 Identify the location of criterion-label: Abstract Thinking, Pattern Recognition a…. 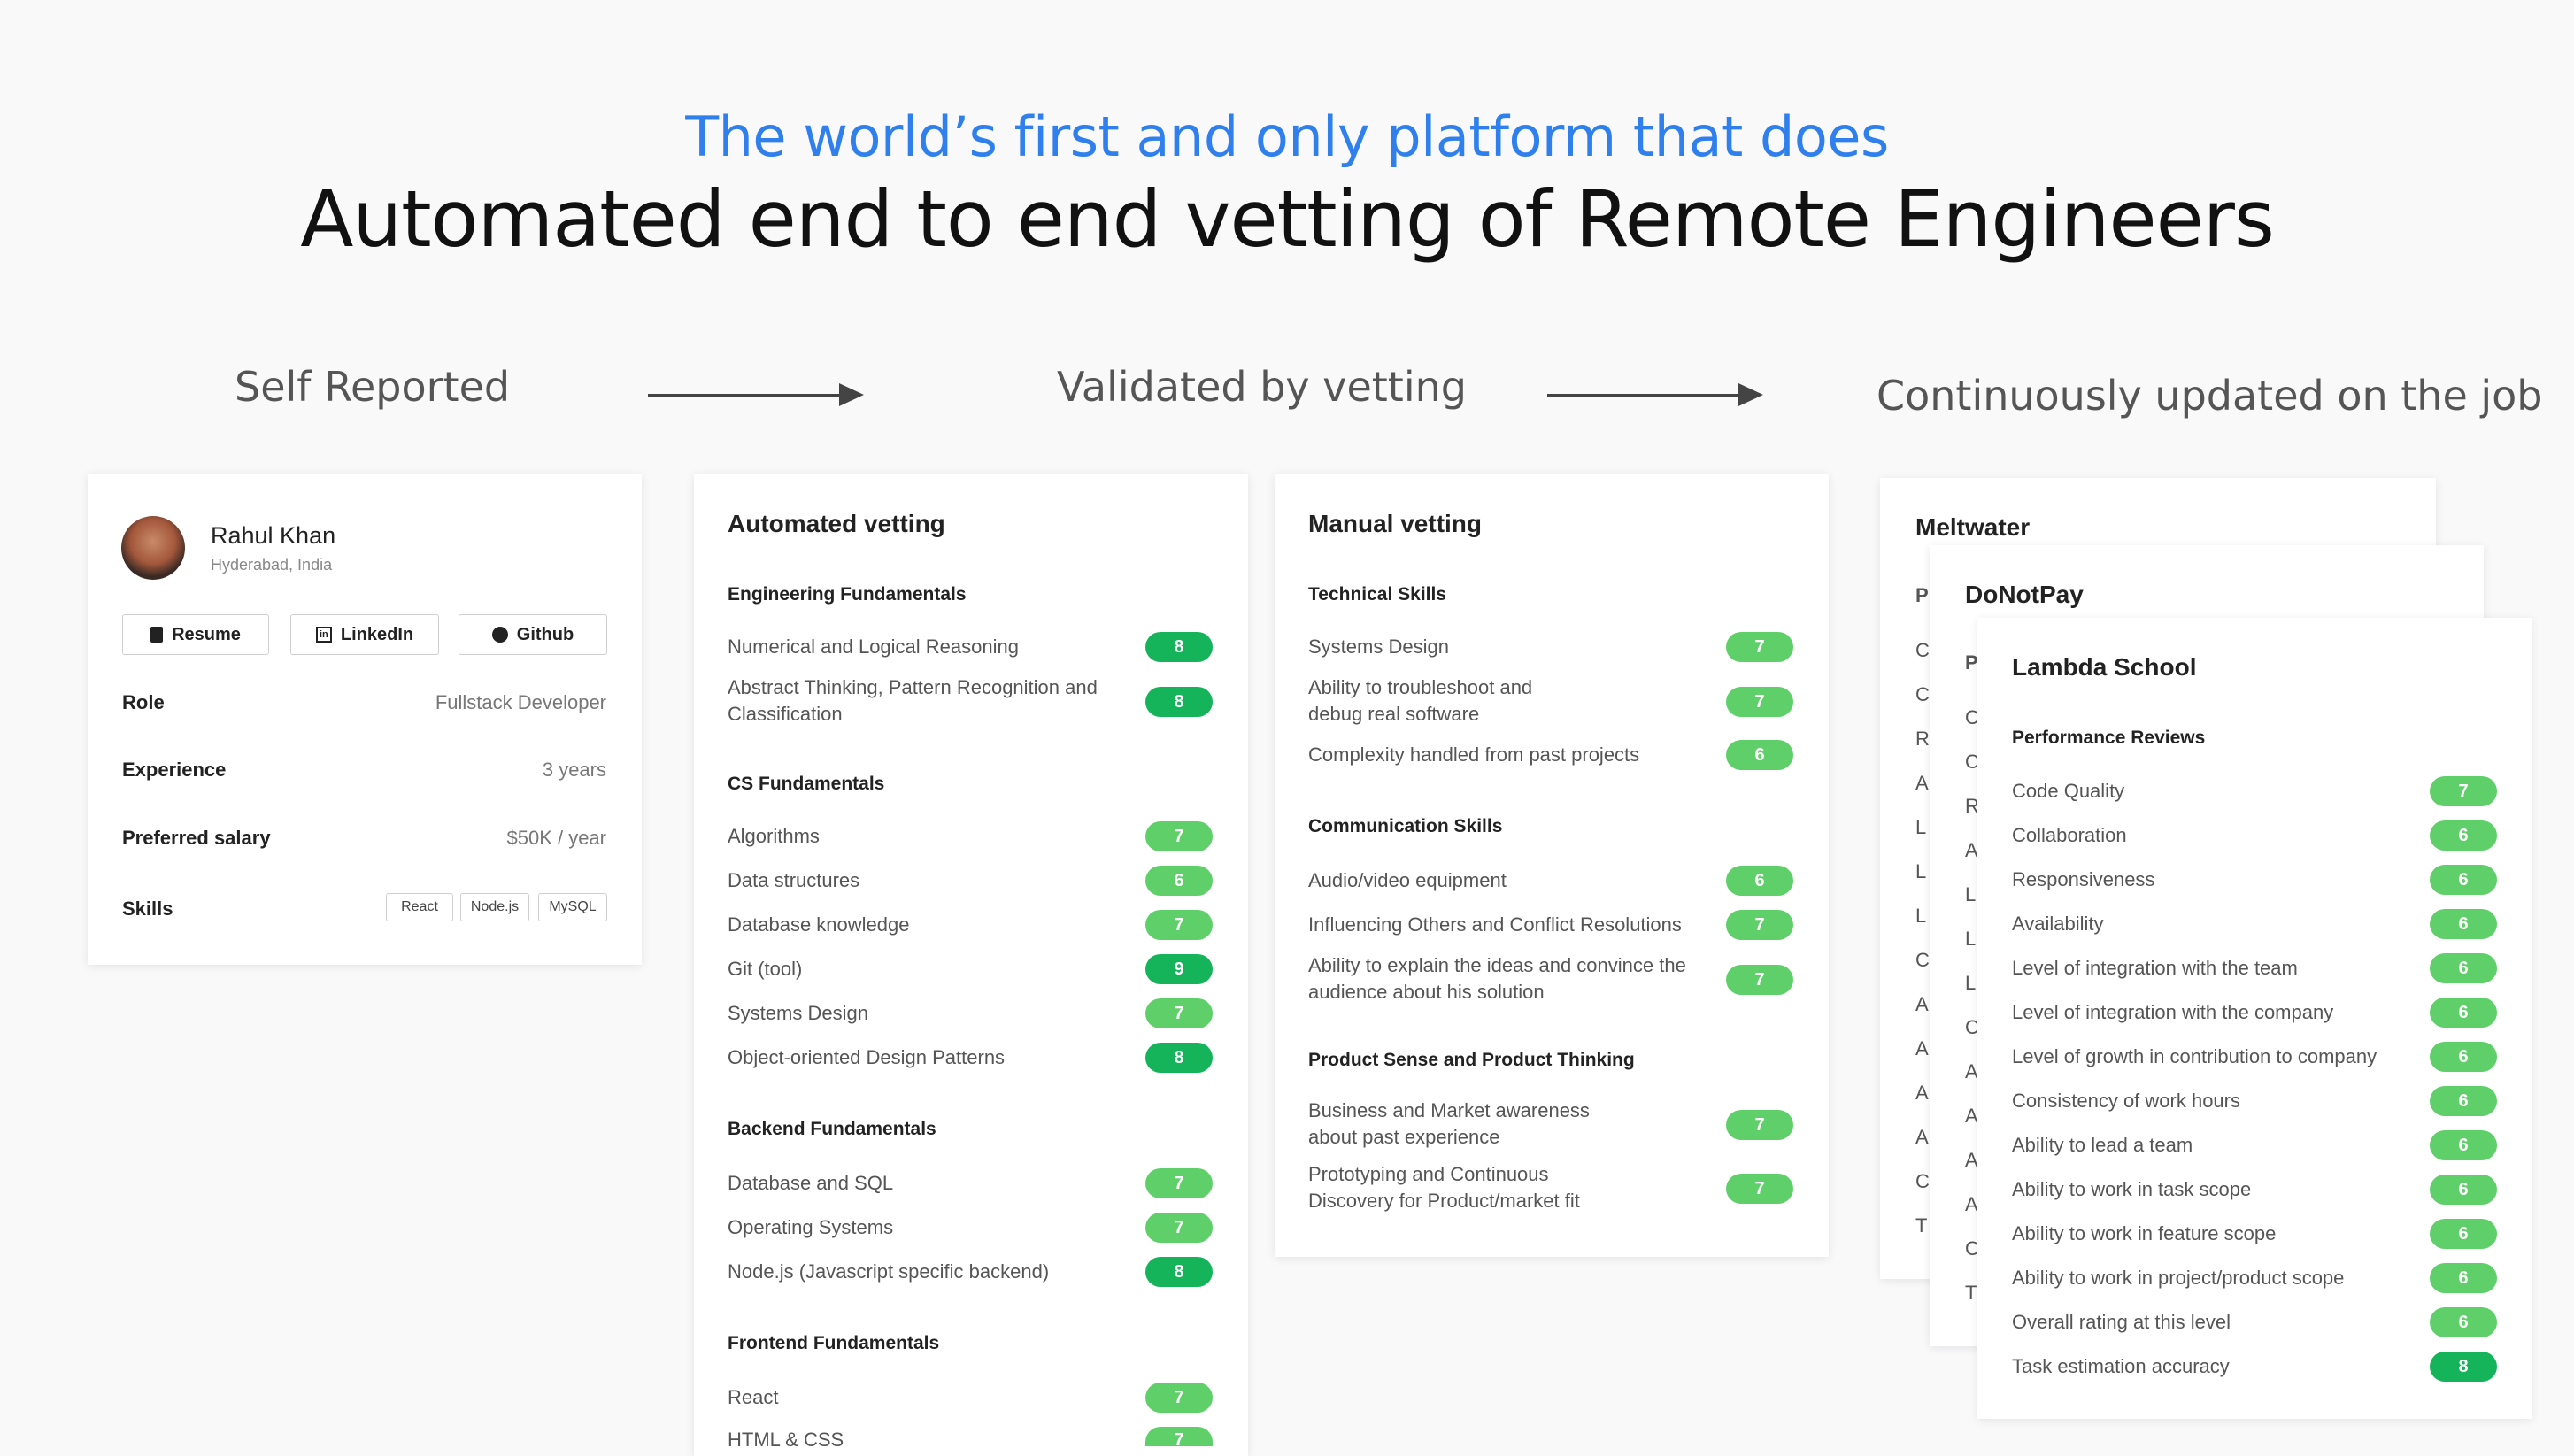
(913, 700).